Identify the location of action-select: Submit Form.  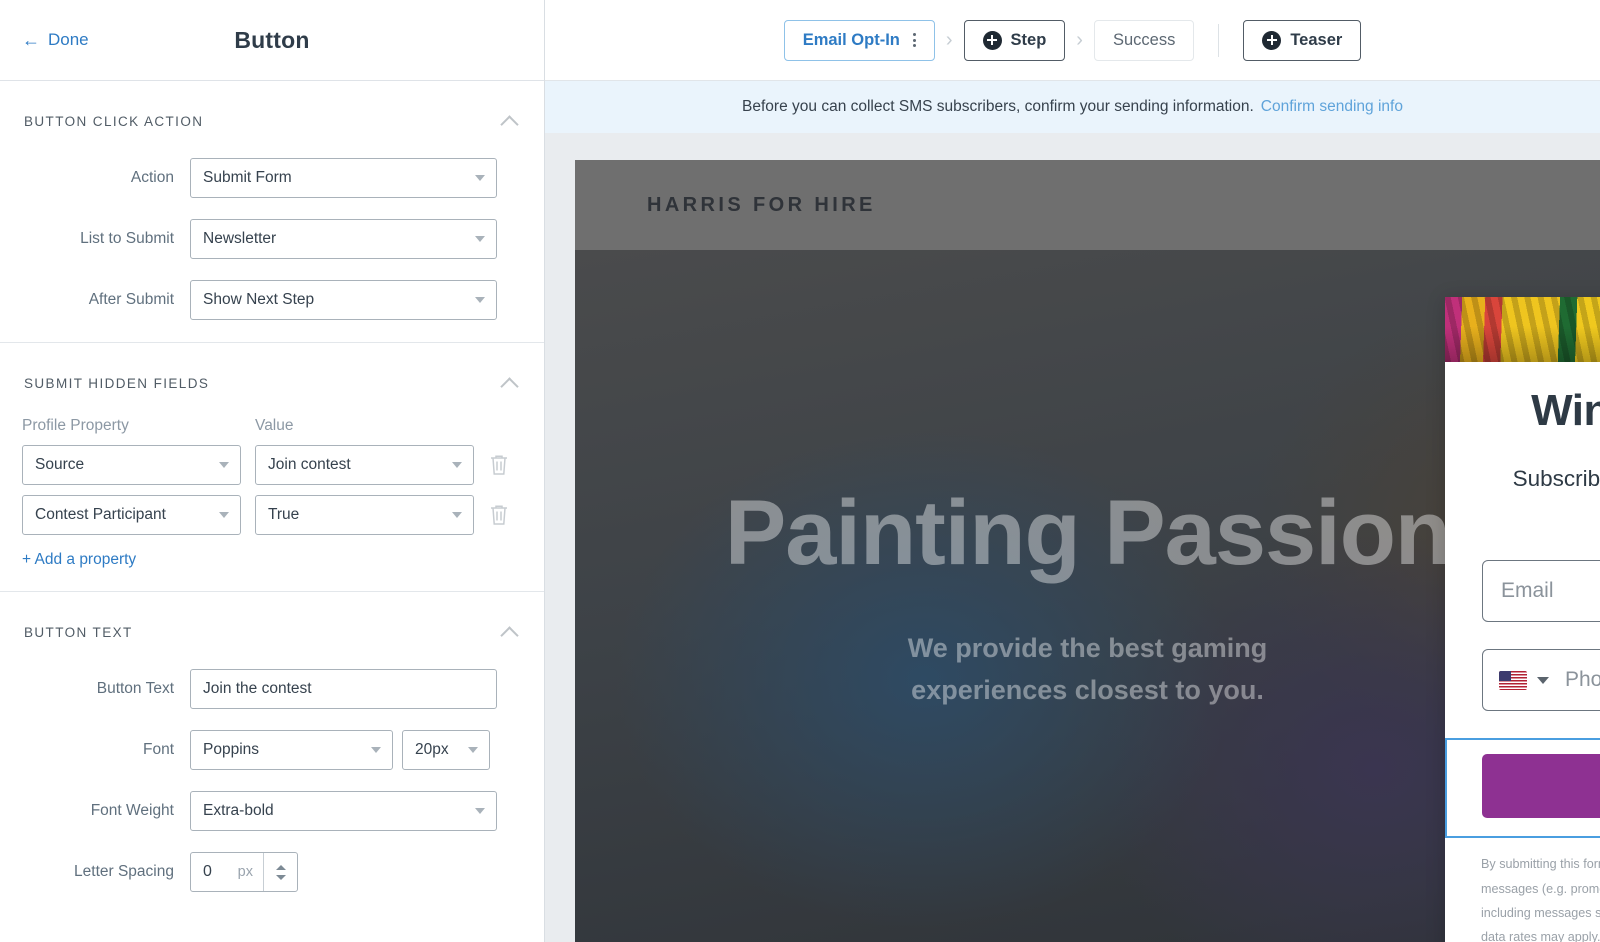
(343, 178).